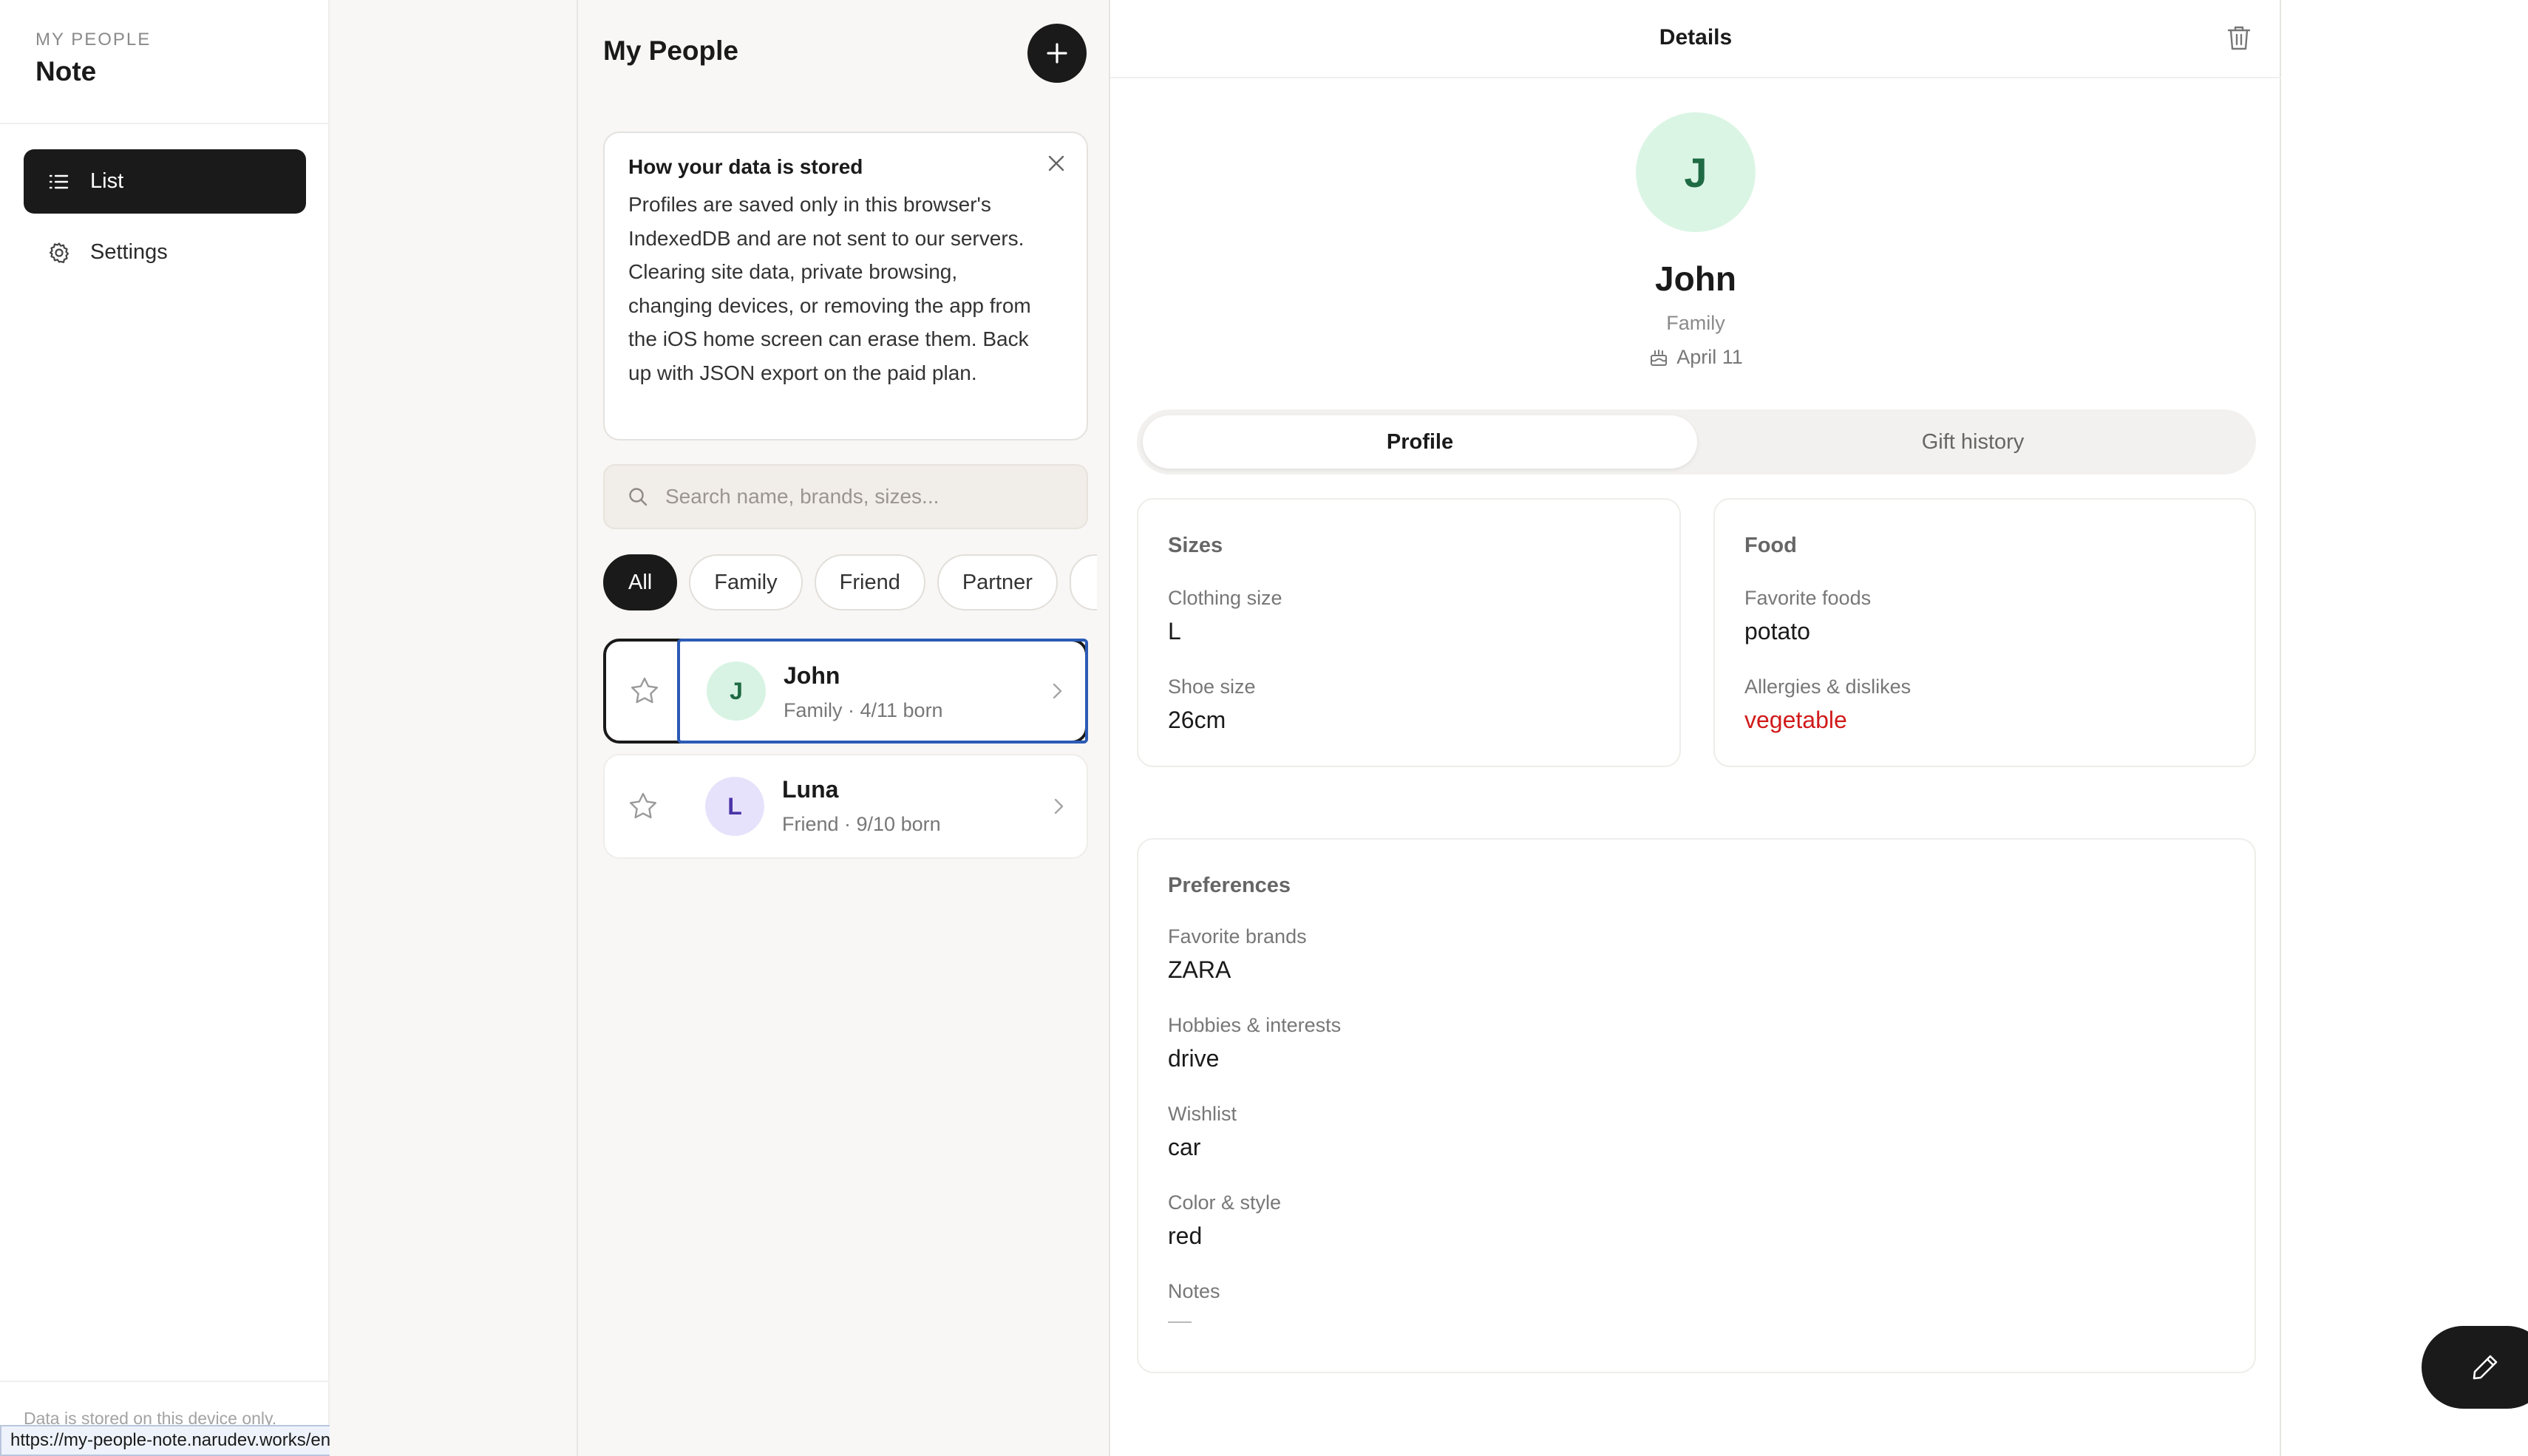 This screenshot has height=1456, width=2528. What do you see at coordinates (1255, 1025) in the screenshot?
I see `field-label: Hobbies & interests` at bounding box center [1255, 1025].